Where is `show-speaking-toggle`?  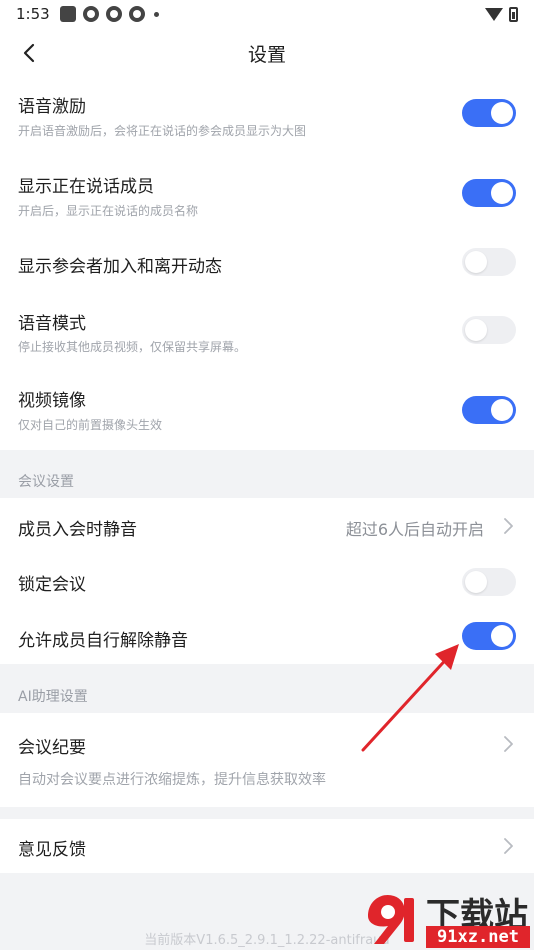
show-speaking-toggle is located at coordinates (489, 193).